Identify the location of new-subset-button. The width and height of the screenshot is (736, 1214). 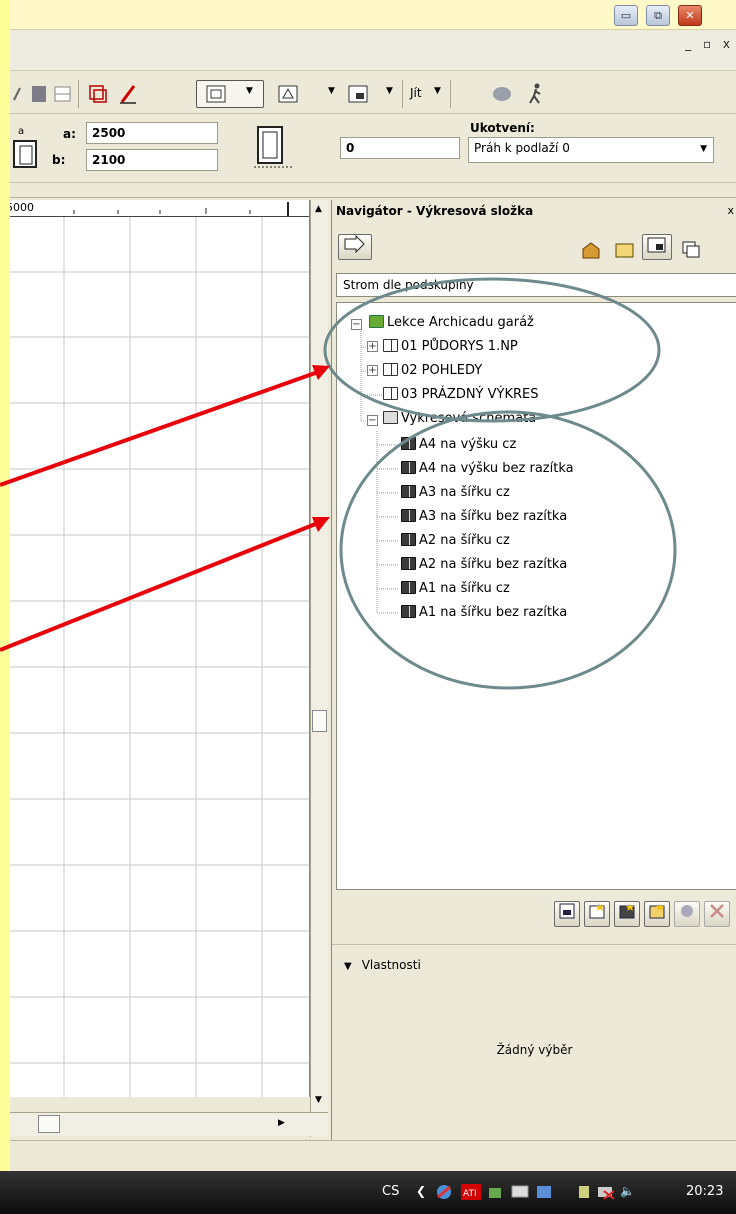
(657, 914).